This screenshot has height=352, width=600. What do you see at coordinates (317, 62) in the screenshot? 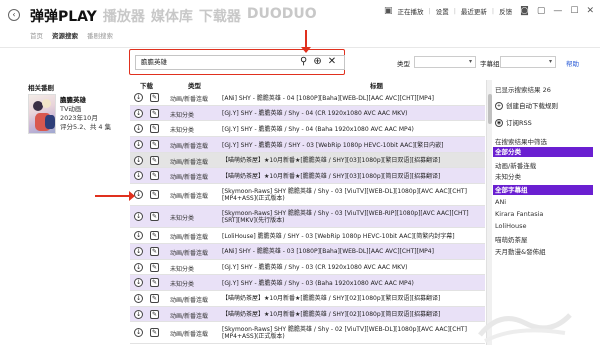
I see `zoom-icon: ⊕` at bounding box center [317, 62].